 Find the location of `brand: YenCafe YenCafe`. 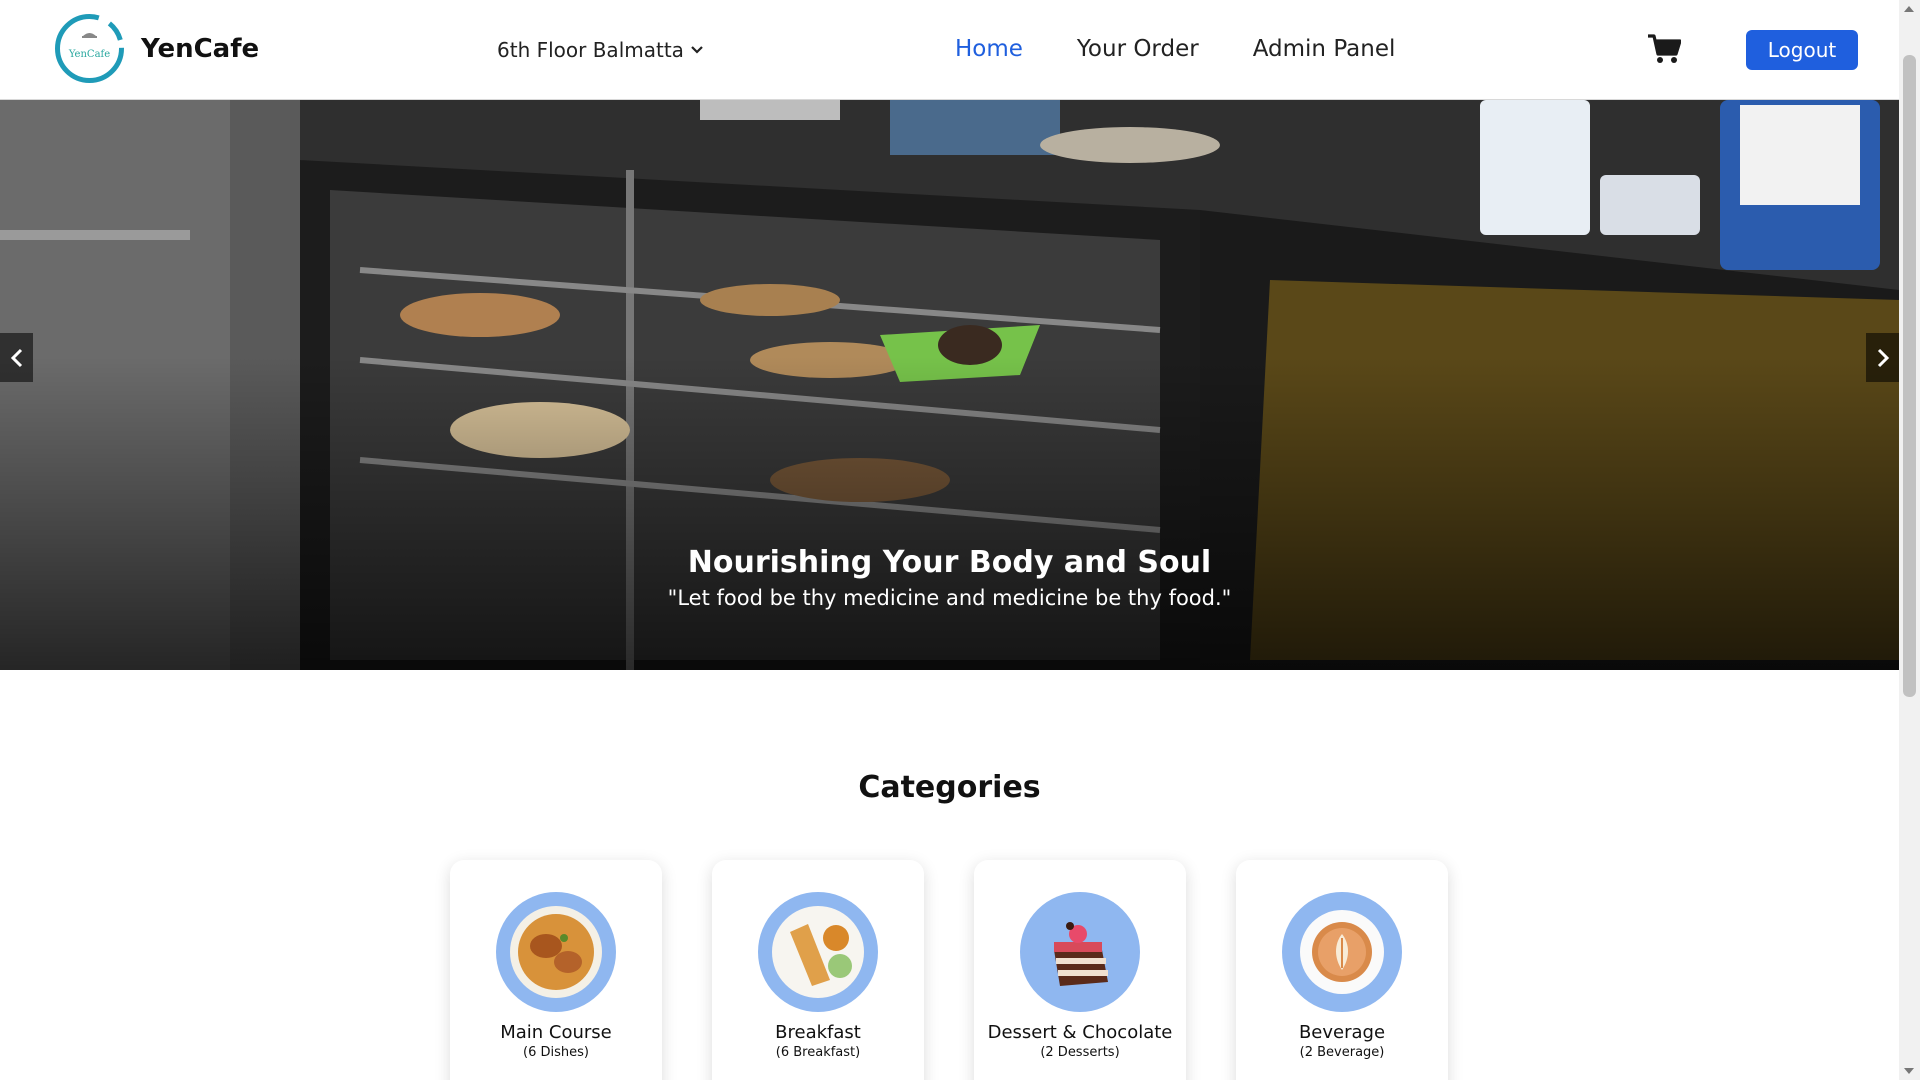

brand: YenCafe YenCafe is located at coordinates (156, 48).